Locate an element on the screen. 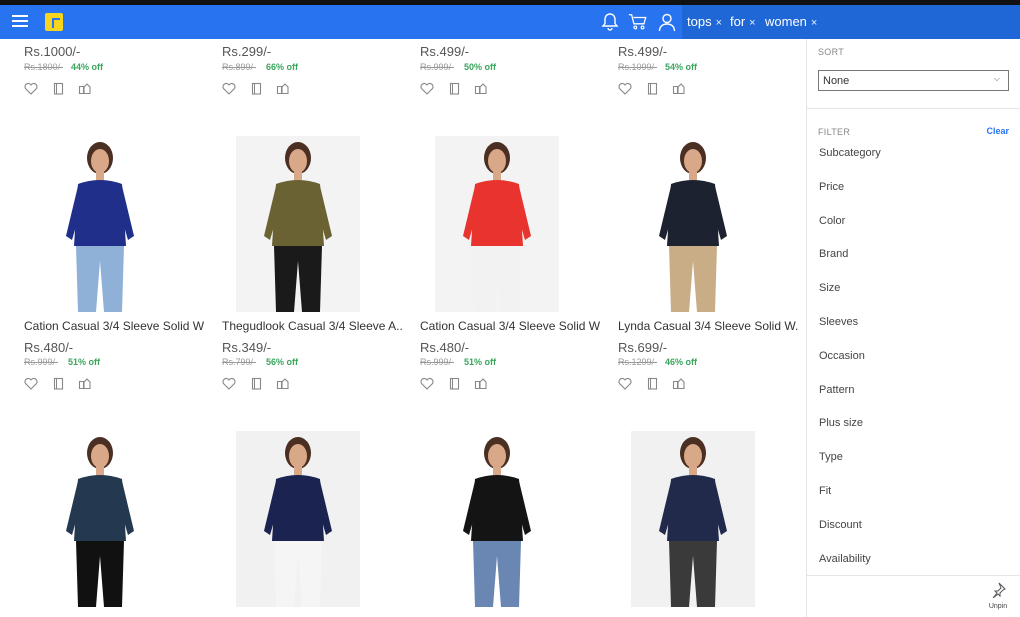 The width and height of the screenshot is (1020, 617). user-icon is located at coordinates (667, 22).